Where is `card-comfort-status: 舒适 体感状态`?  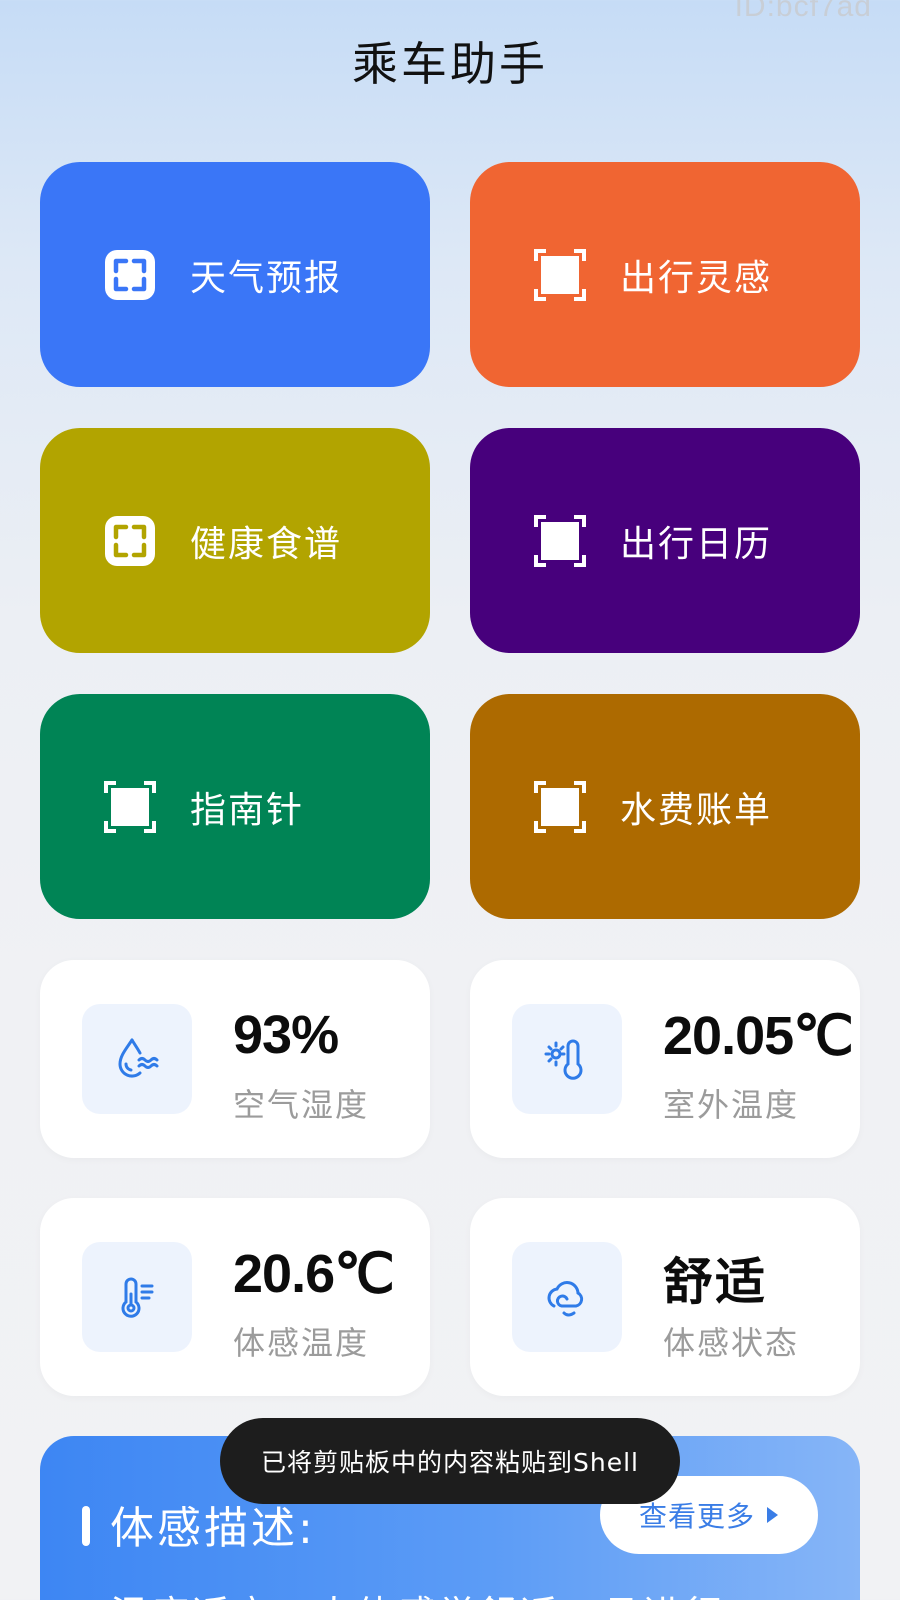 card-comfort-status: 舒适 体感状态 is located at coordinates (665, 1297).